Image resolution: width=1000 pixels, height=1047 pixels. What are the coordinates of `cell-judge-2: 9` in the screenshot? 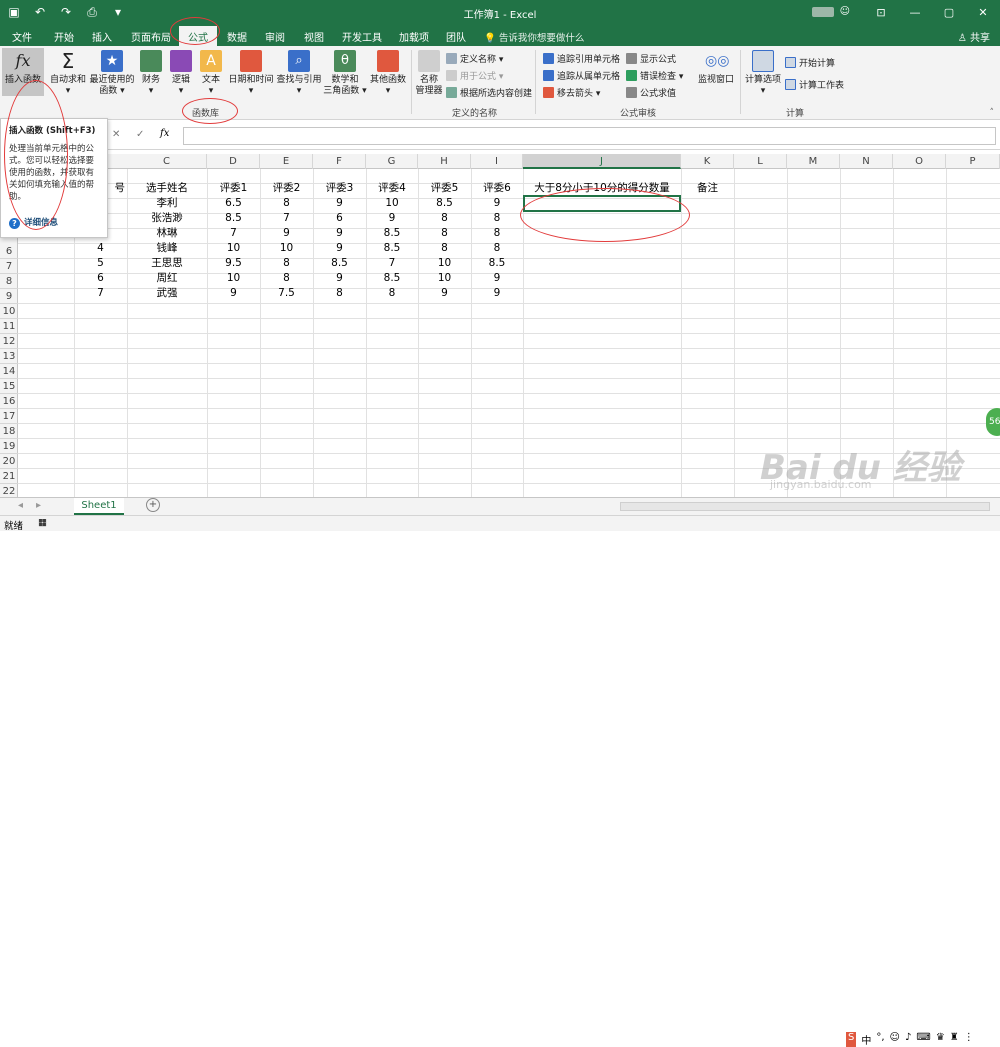 It's located at (286, 233).